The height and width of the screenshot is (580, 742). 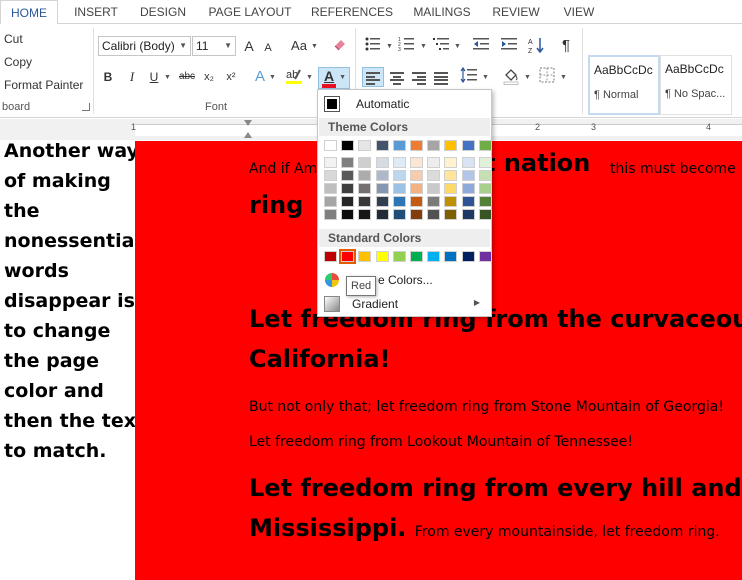 What do you see at coordinates (397, 77) in the screenshot?
I see `align-center-button` at bounding box center [397, 77].